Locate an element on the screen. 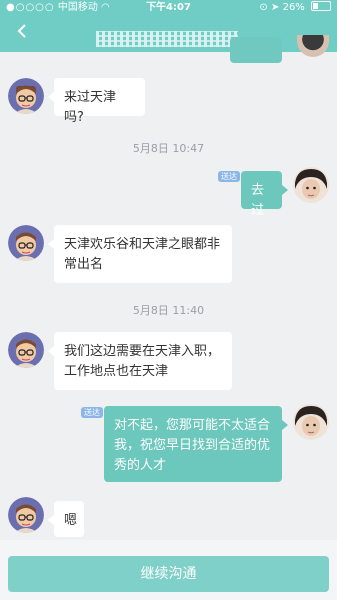 The width and height of the screenshot is (337, 600). message-text: 去过 is located at coordinates (258, 200).